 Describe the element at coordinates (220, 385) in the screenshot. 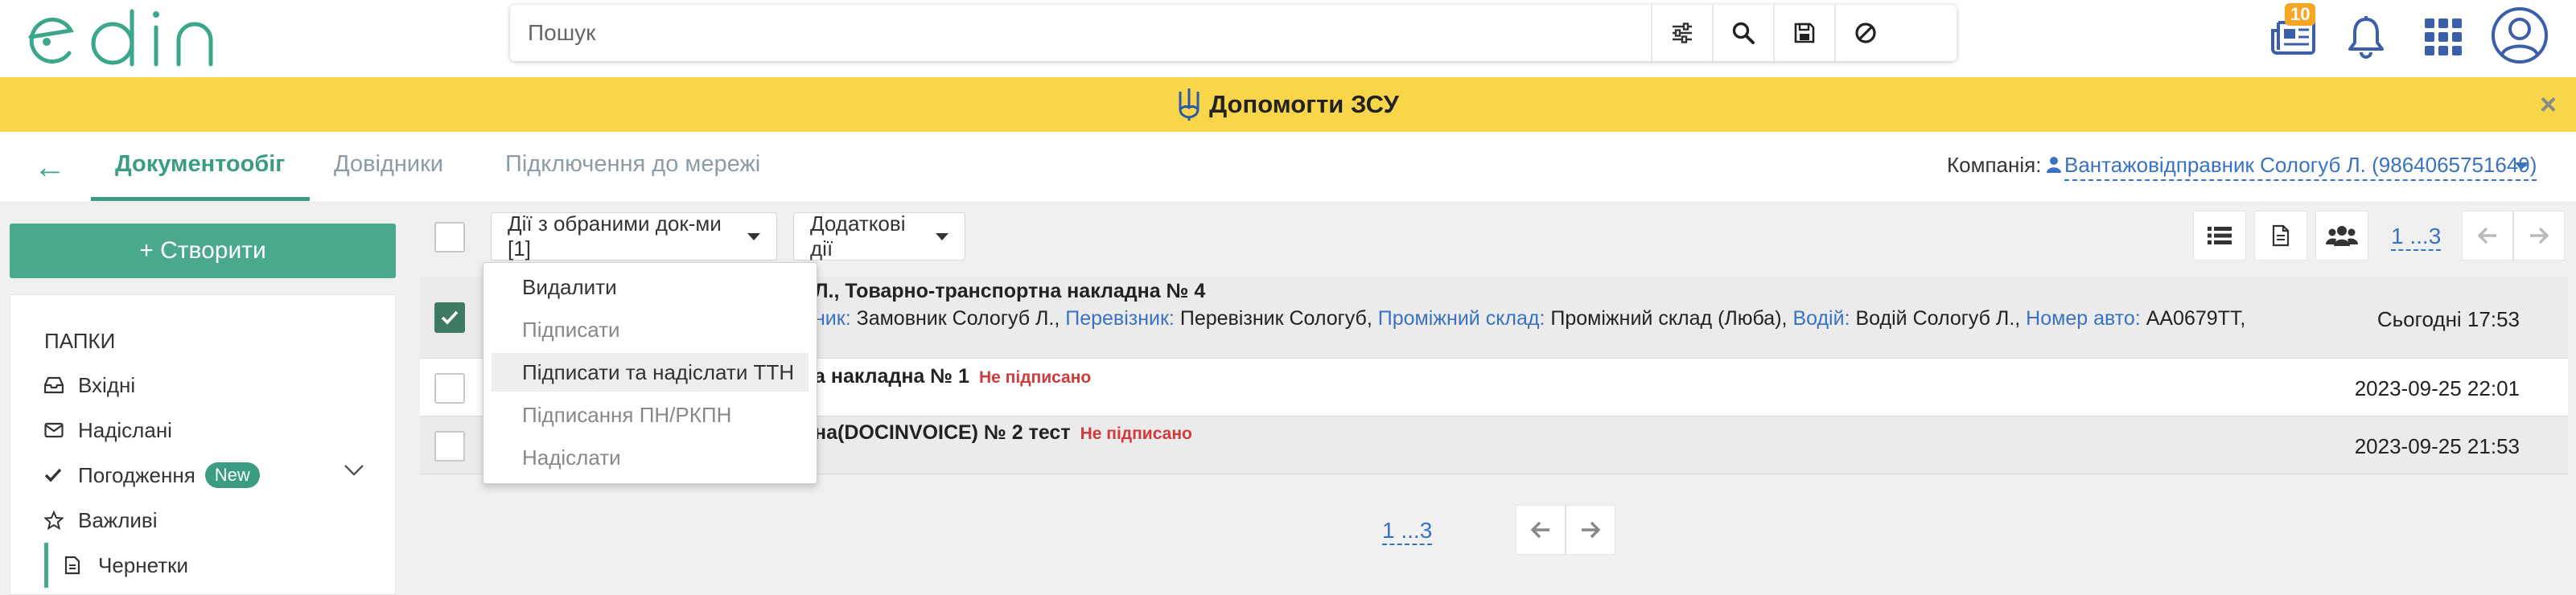

I see `folder-inbox: Вхідні` at that location.